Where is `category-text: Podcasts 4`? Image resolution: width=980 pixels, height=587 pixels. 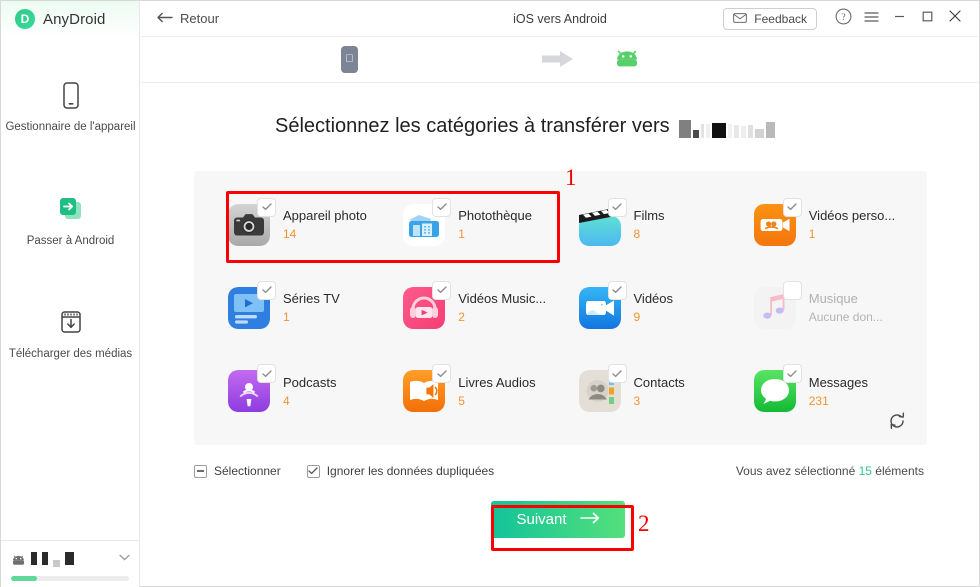 category-text: Podcasts 4 is located at coordinates (309, 391).